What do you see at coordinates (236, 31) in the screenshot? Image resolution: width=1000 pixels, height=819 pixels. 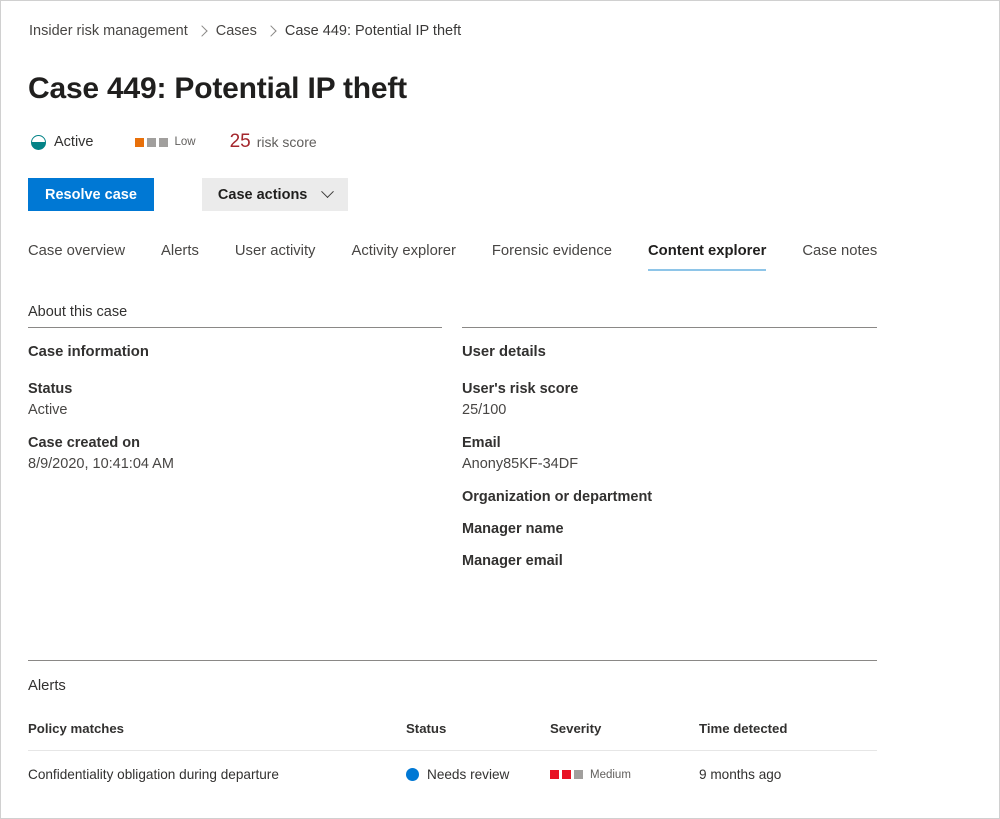 I see `breadcrumb-item-cases: Cases` at bounding box center [236, 31].